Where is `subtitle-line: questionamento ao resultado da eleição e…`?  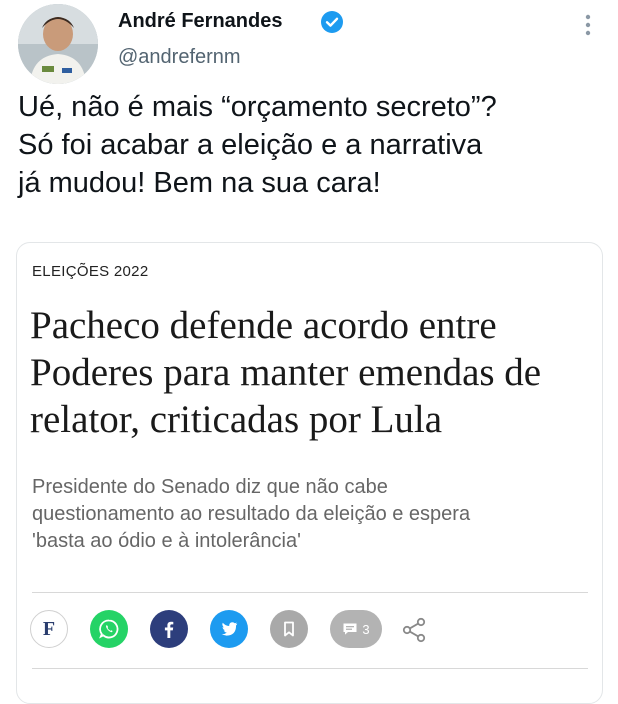
subtitle-line: questionamento ao resultado da eleição e… is located at coordinates (251, 514).